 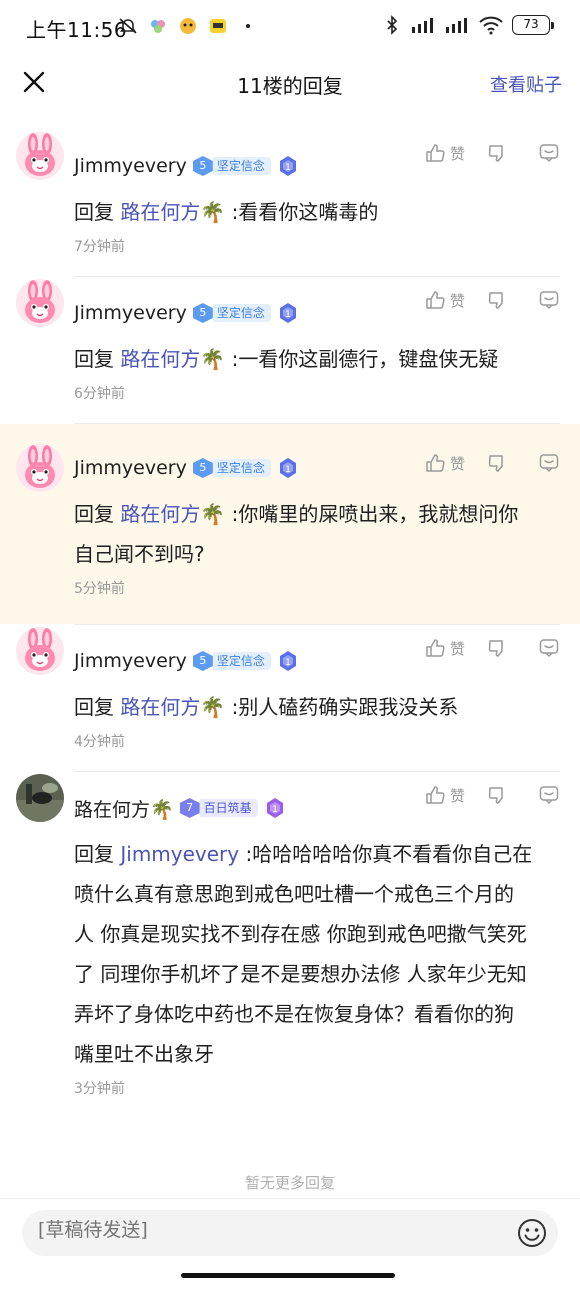 What do you see at coordinates (422, 25) in the screenshot?
I see `signal-icon` at bounding box center [422, 25].